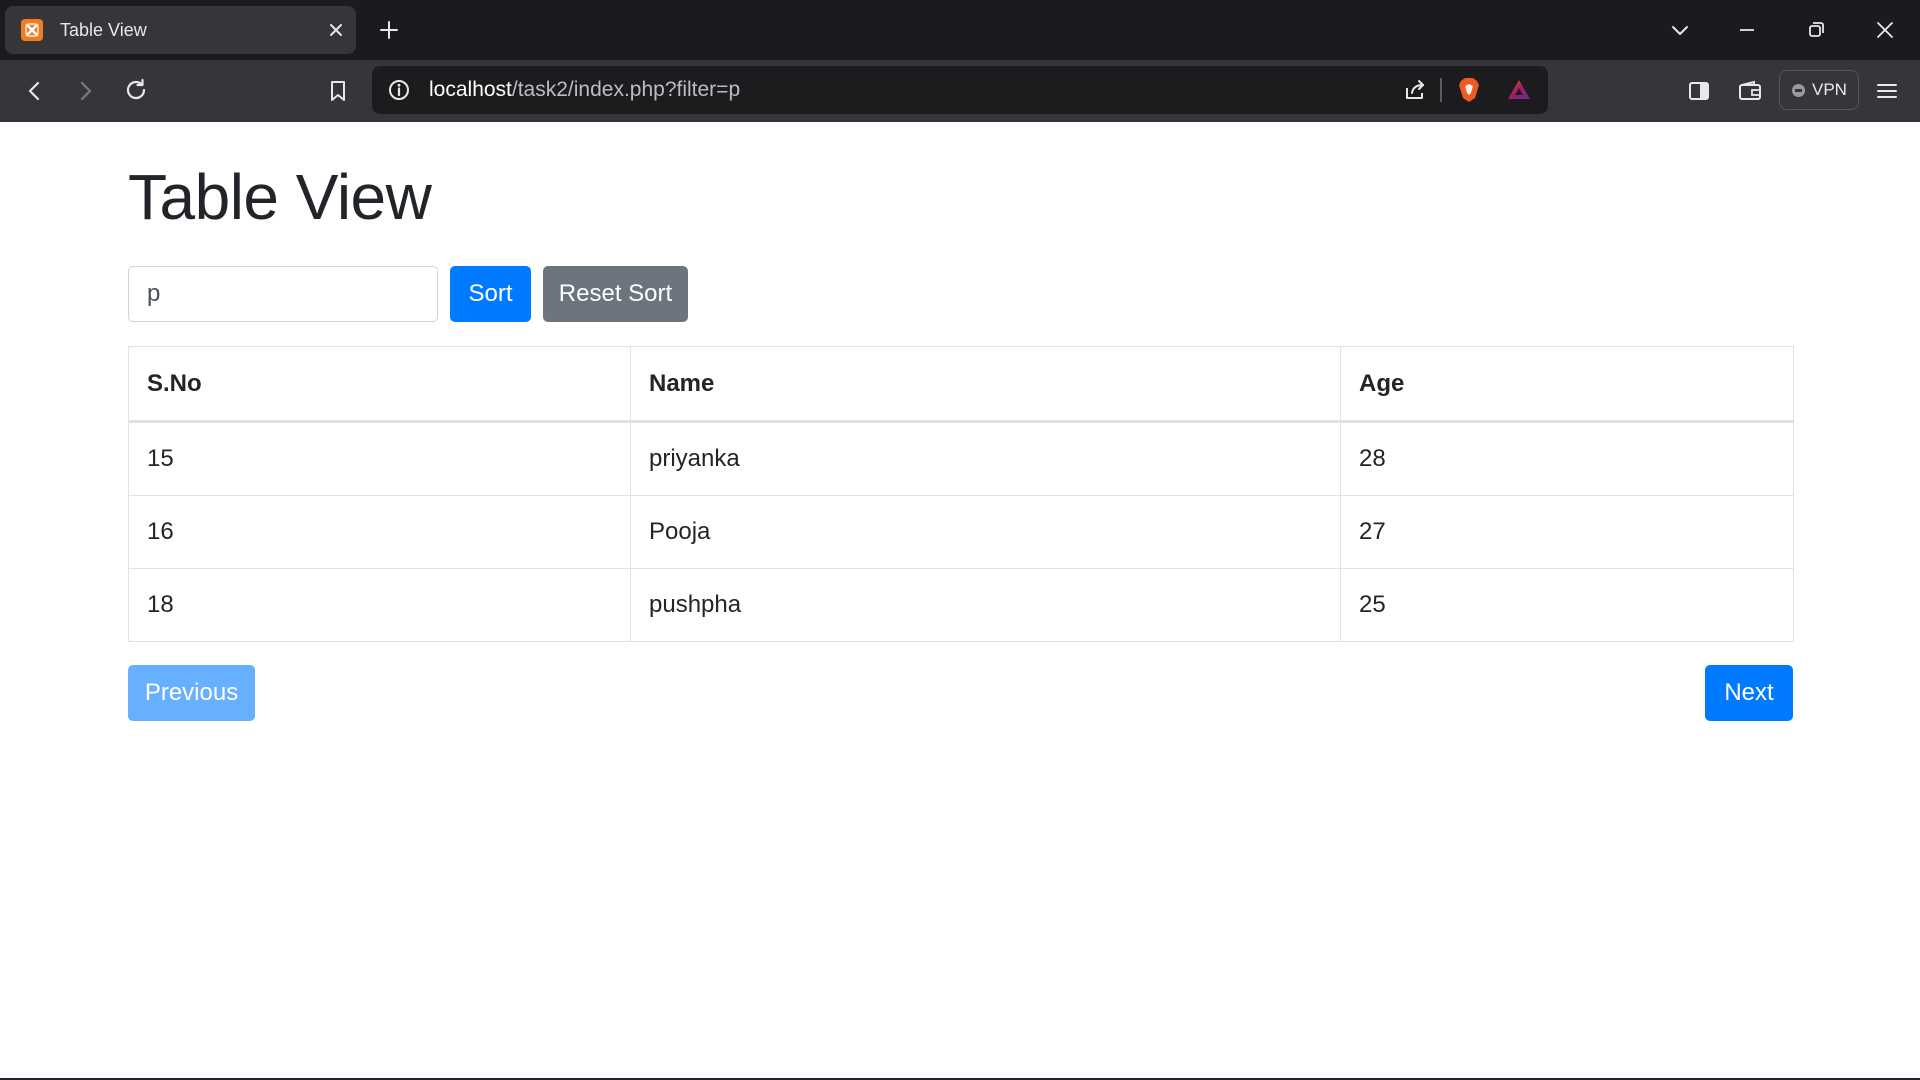 The width and height of the screenshot is (1920, 1080). I want to click on xampp-favicon, so click(32, 30).